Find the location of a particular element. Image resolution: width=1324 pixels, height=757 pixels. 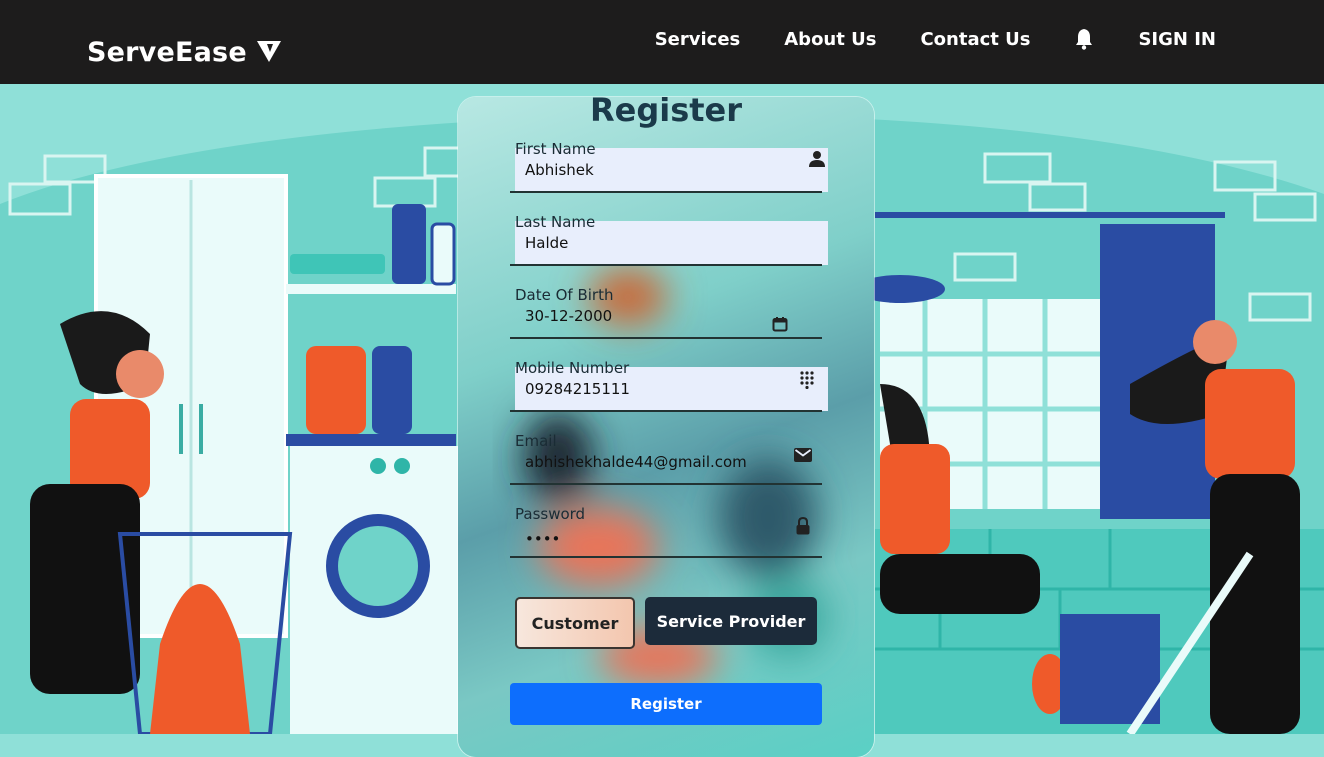

dob-label: Date Of Birth is located at coordinates (564, 295).